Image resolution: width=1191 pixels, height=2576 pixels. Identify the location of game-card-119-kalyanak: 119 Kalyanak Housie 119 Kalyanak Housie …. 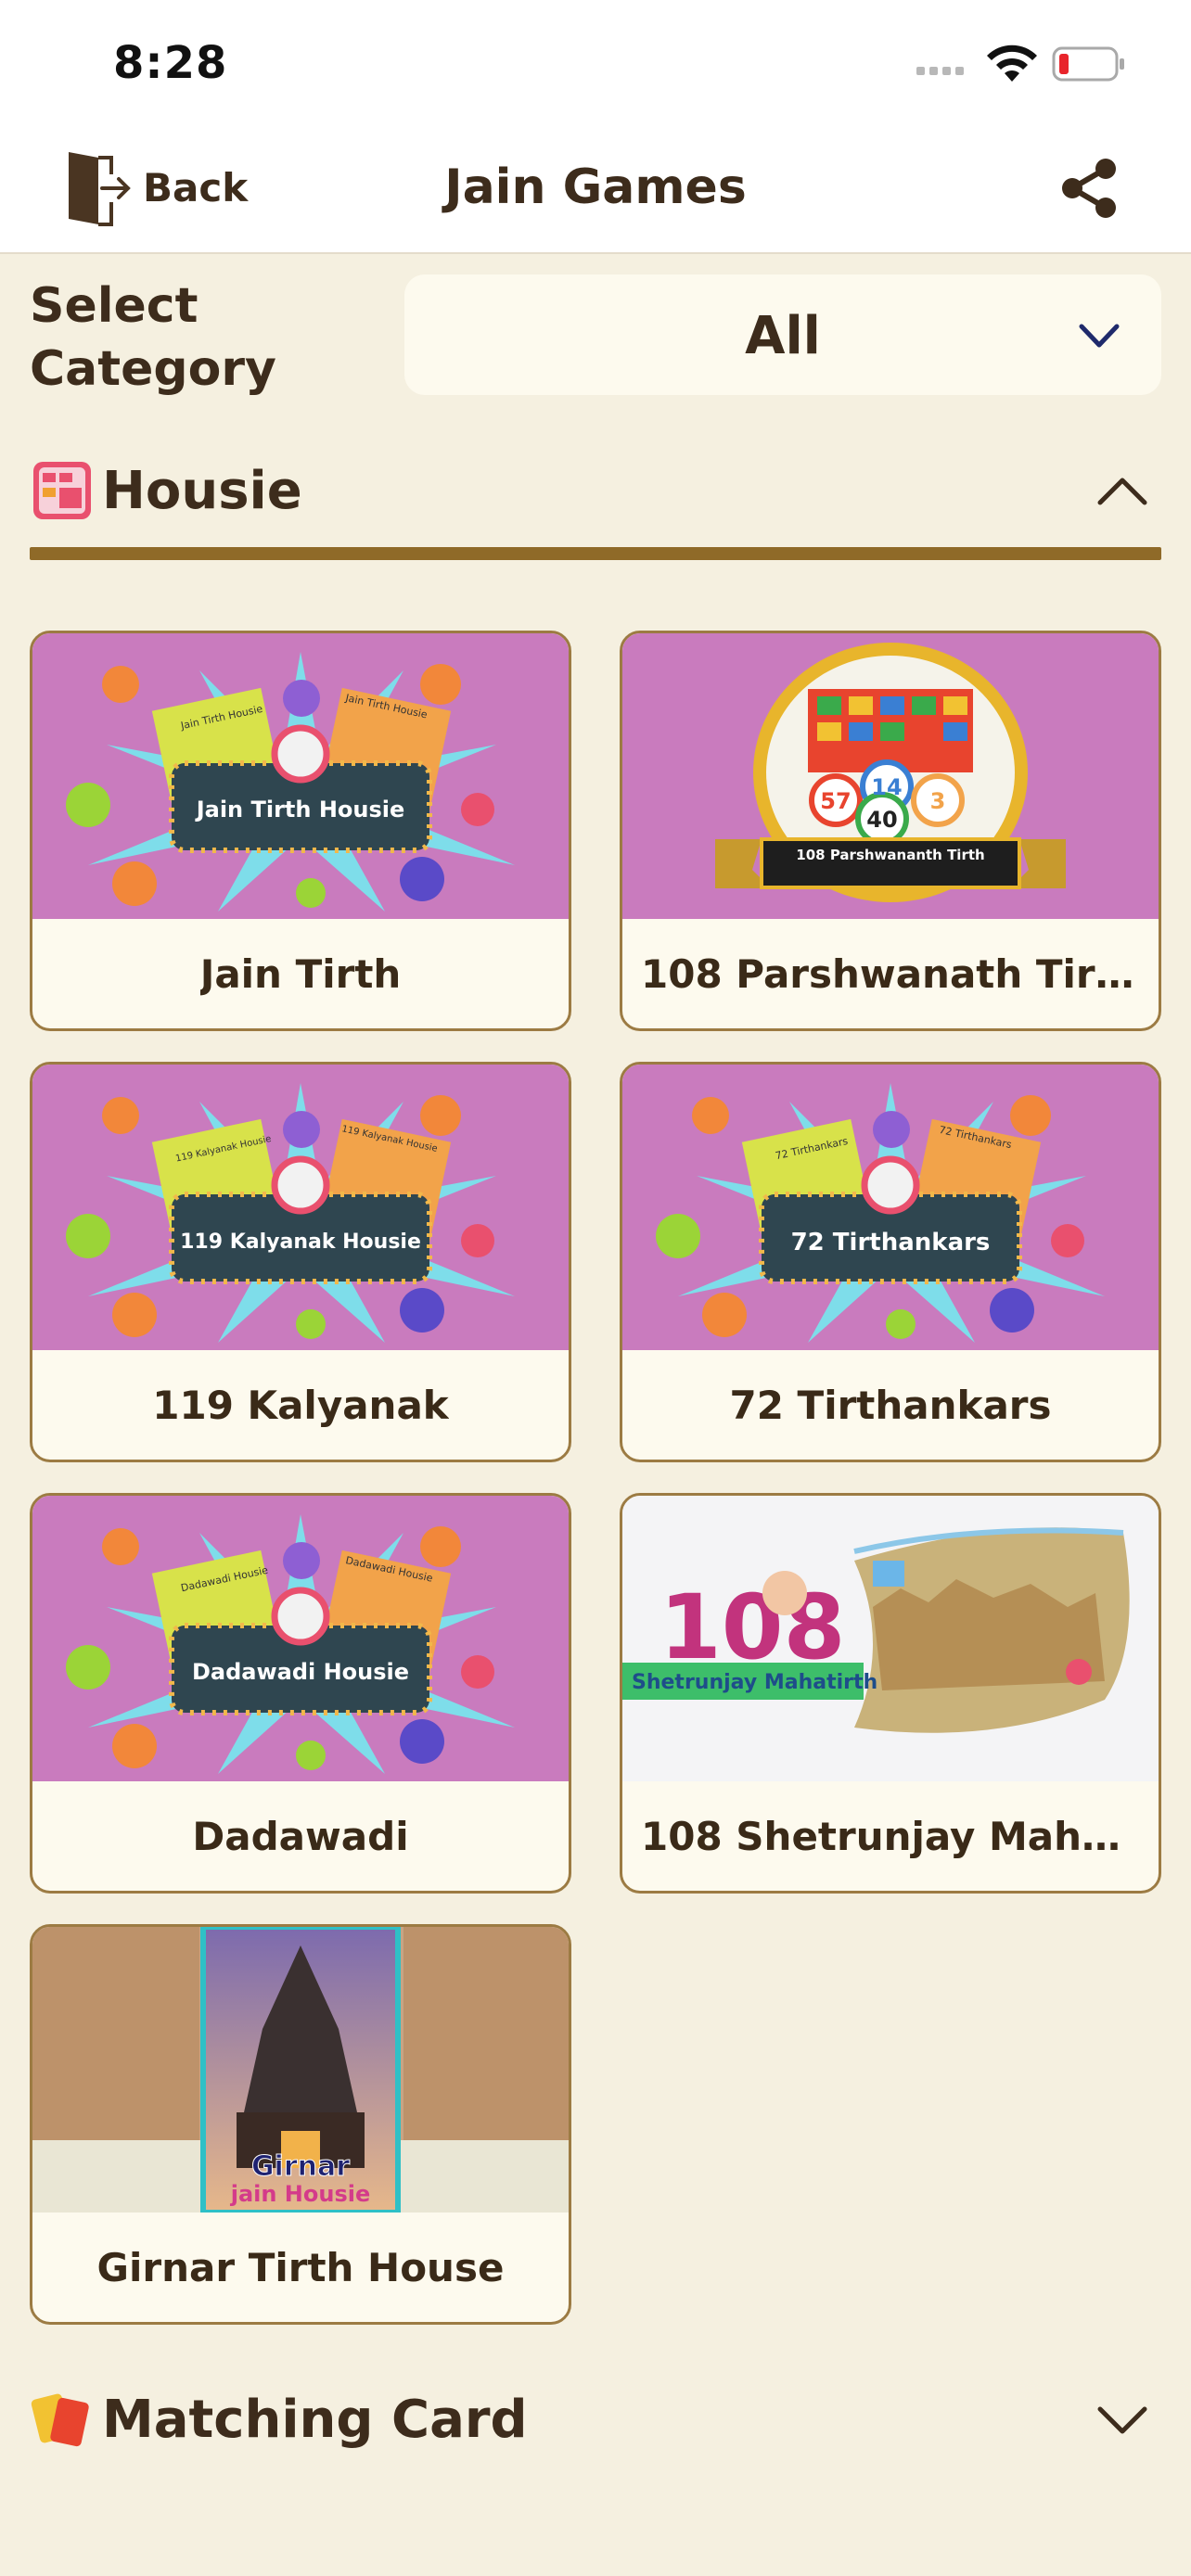
(300, 1262).